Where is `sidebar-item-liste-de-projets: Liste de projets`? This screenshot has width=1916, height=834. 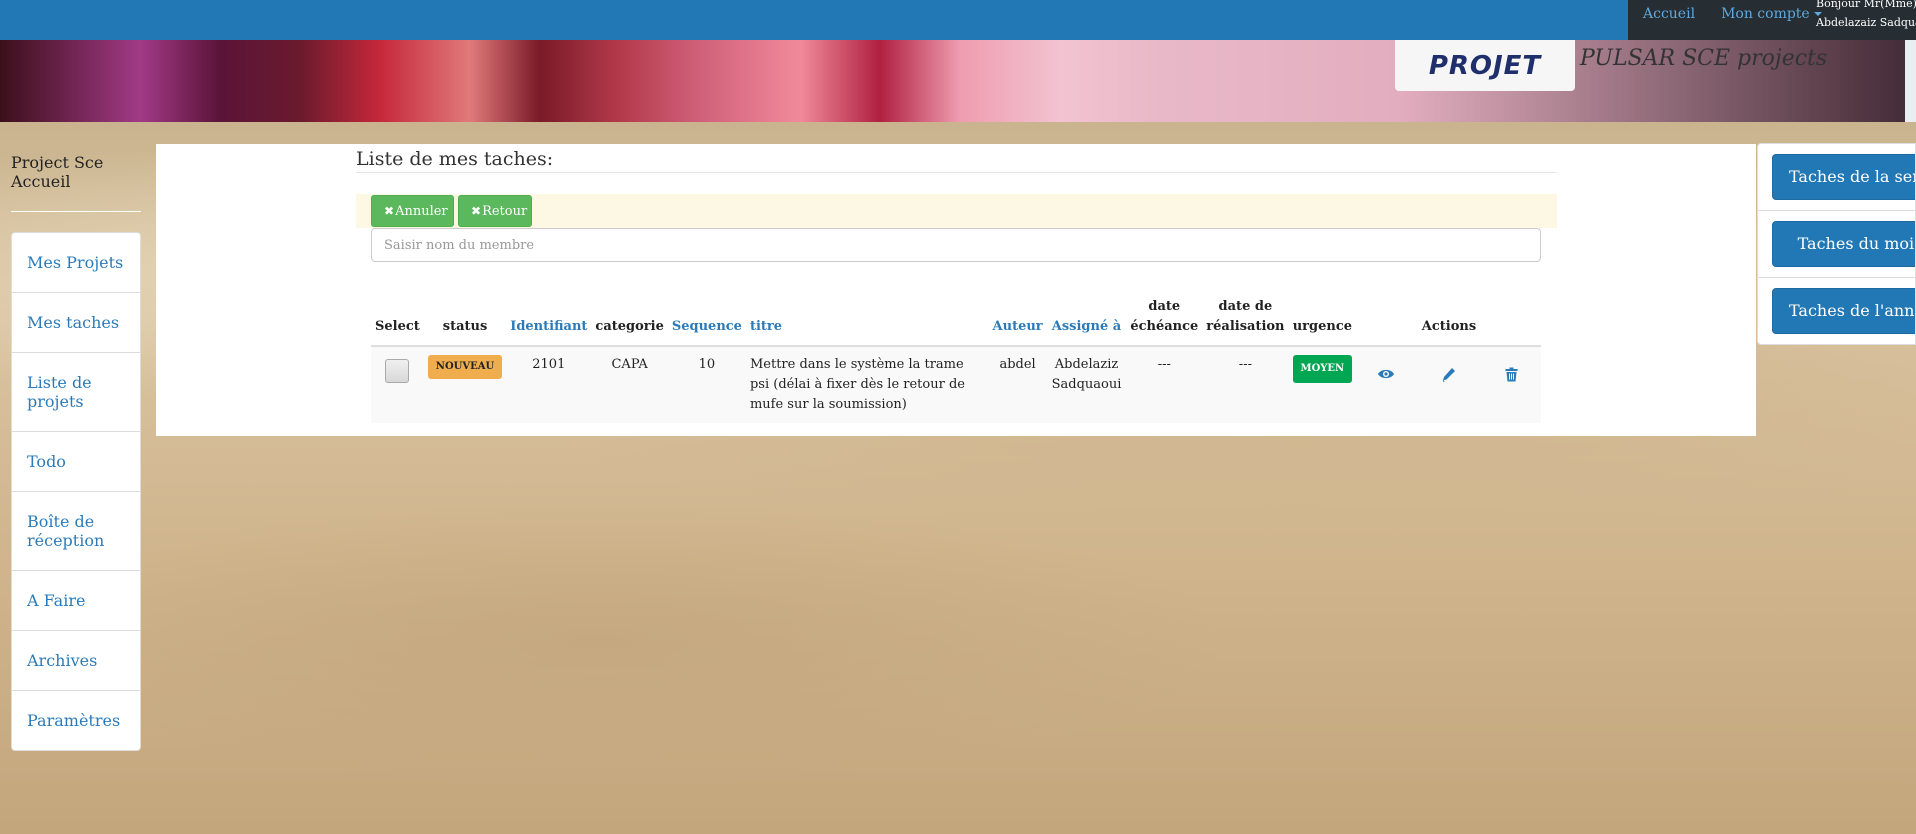 sidebar-item-liste-de-projets: Liste de projets is located at coordinates (76, 392).